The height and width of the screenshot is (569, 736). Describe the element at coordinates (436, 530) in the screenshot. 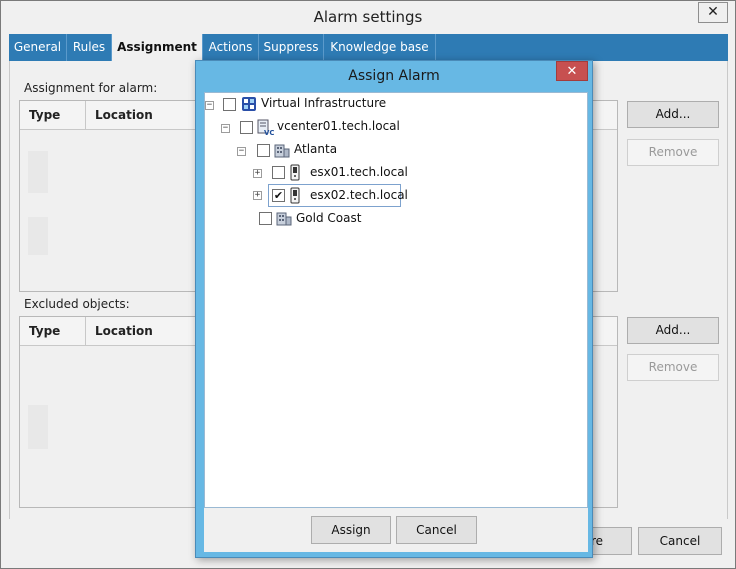

I see `dialog-cancel-button: Cancel` at that location.